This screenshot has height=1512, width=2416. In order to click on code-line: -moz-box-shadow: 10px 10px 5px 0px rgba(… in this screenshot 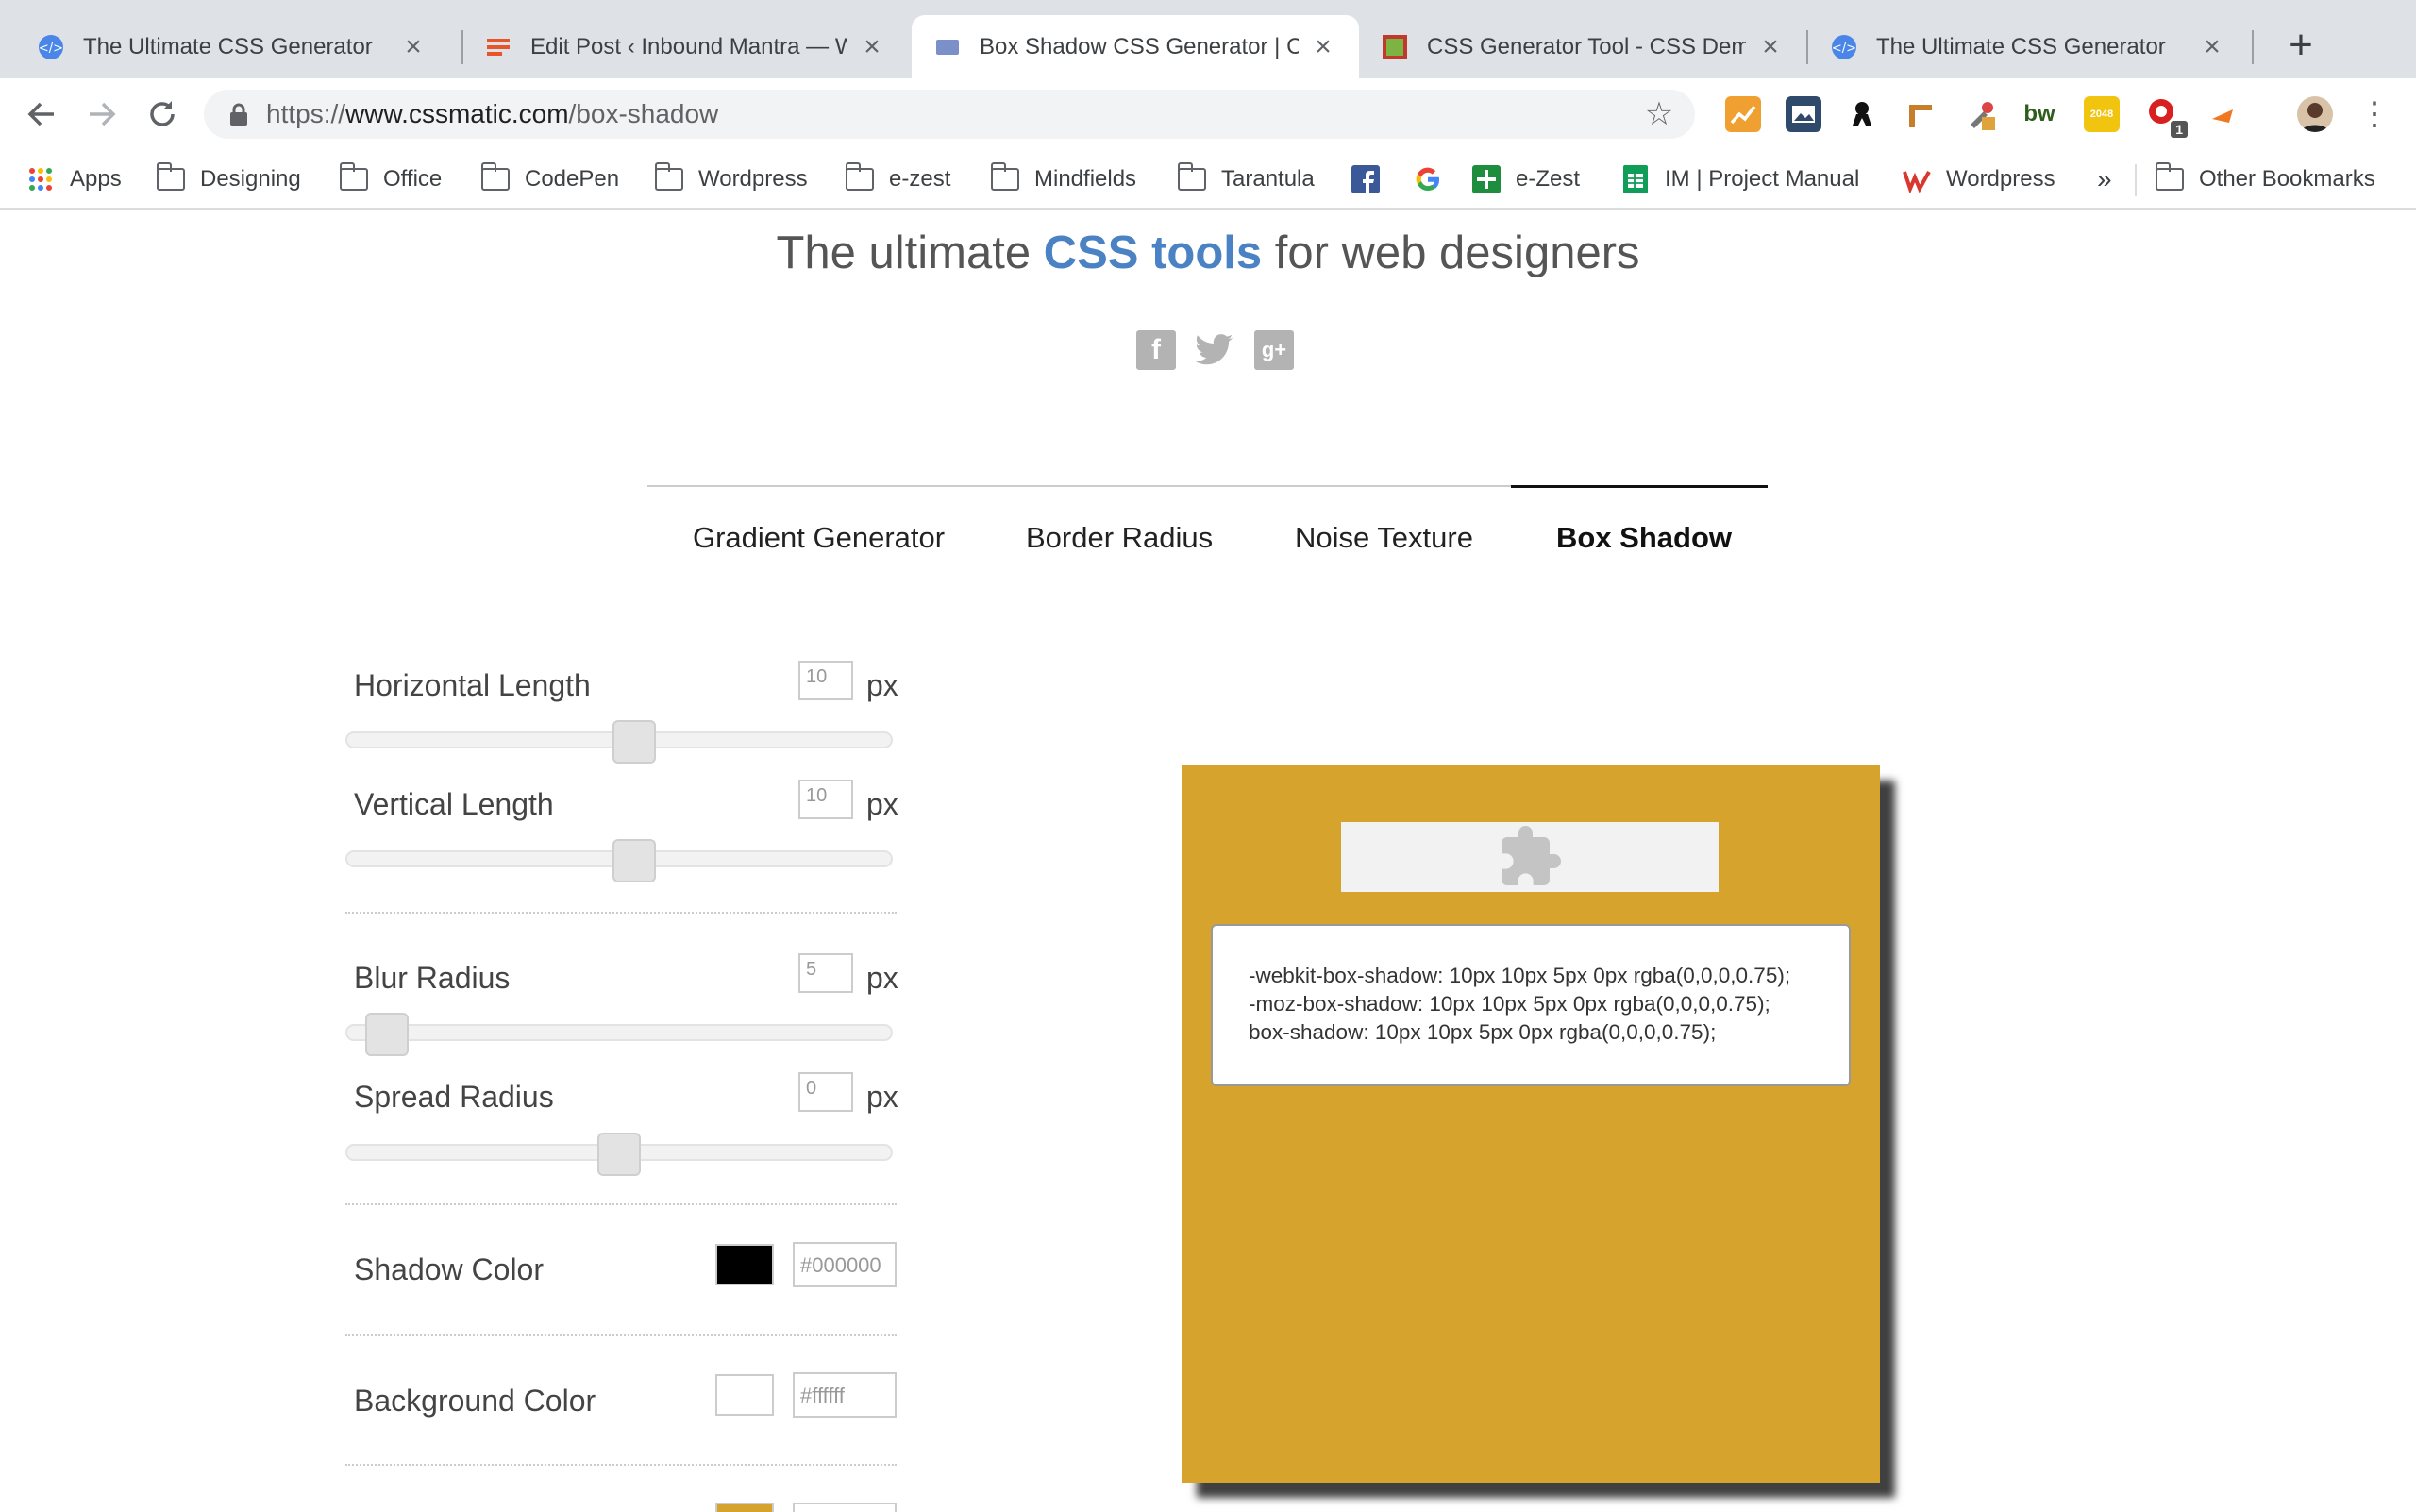, I will do `click(1509, 1004)`.